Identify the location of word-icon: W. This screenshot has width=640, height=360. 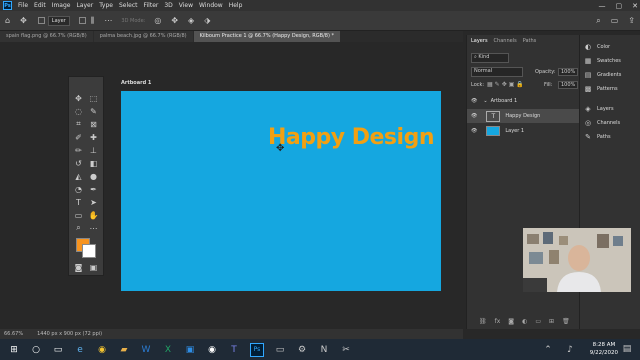
(146, 350).